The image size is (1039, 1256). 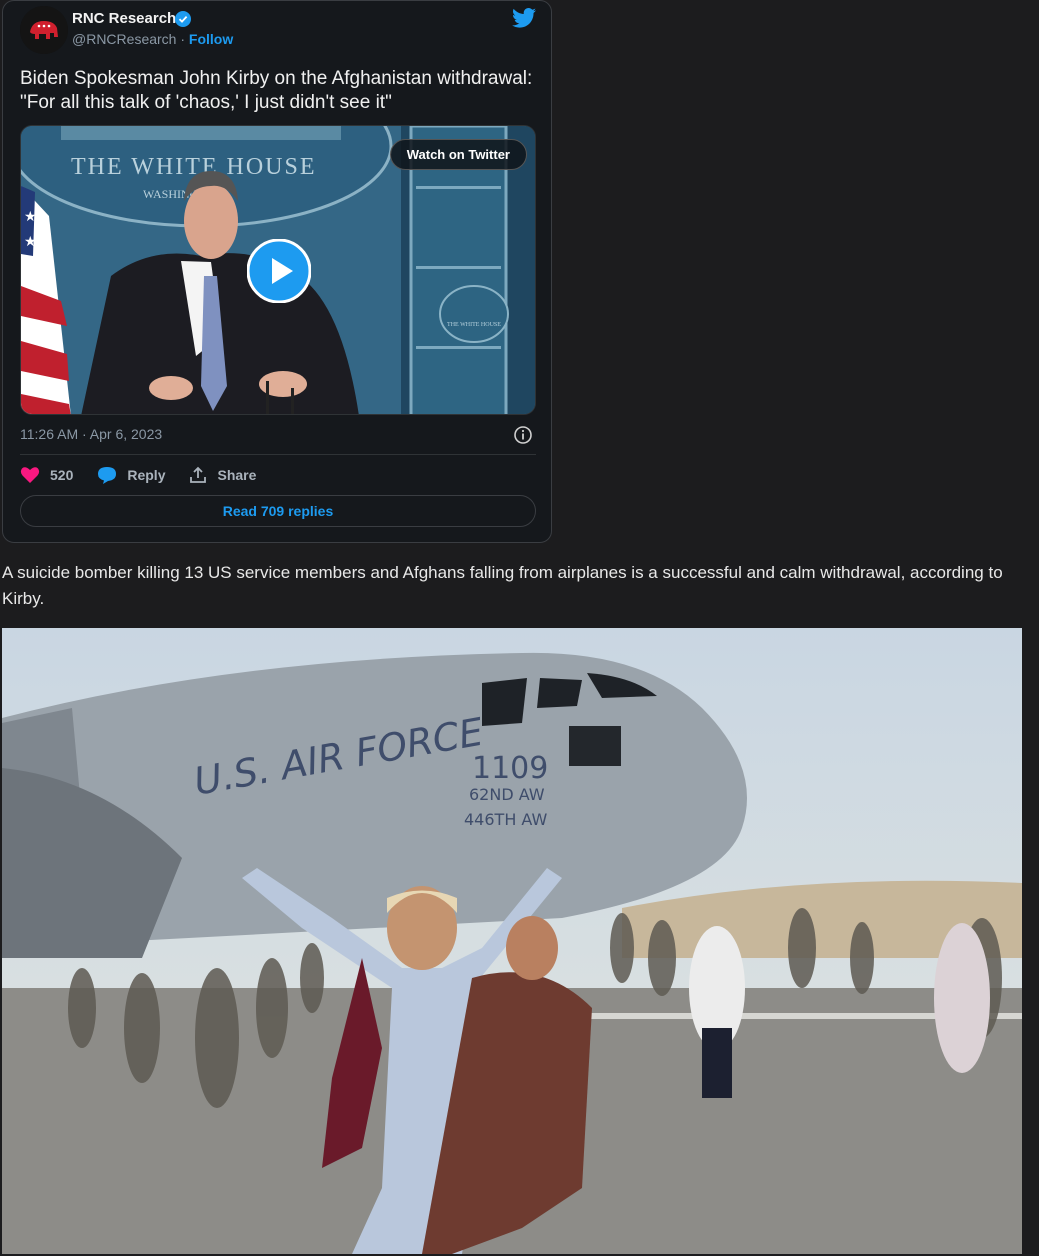 What do you see at coordinates (91, 434) in the screenshot?
I see `tweet-timestamp: 11:26 AM · Apr 6, 2023` at bounding box center [91, 434].